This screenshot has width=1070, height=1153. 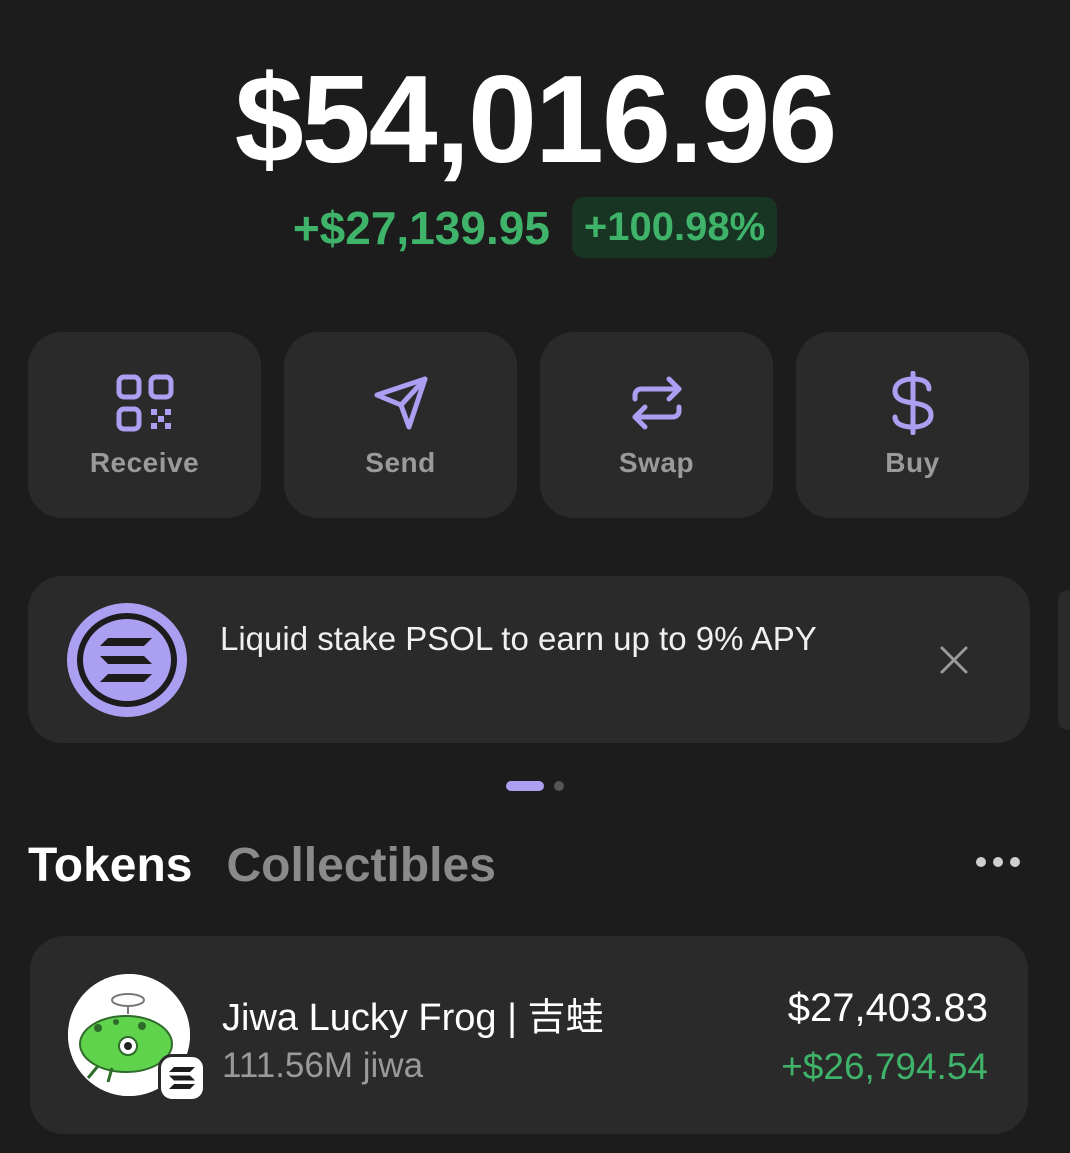 I want to click on balance-change-percent-badge: +100.98%, so click(x=674, y=227).